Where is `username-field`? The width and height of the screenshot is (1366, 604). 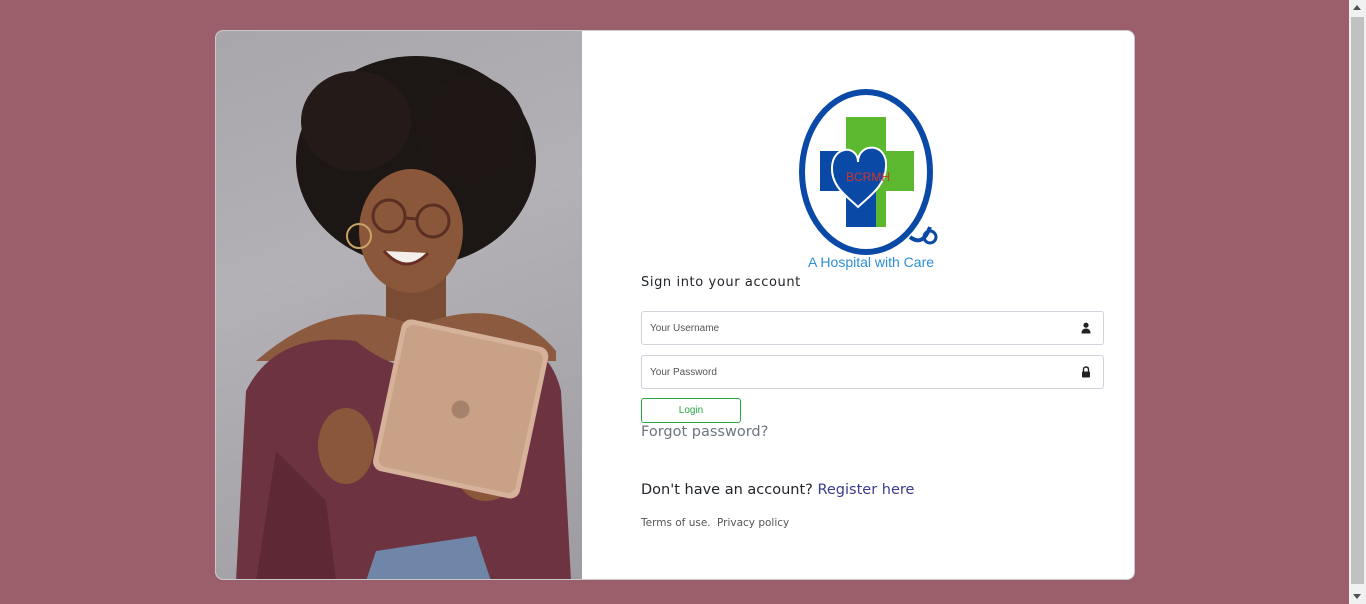 username-field is located at coordinates (872, 328).